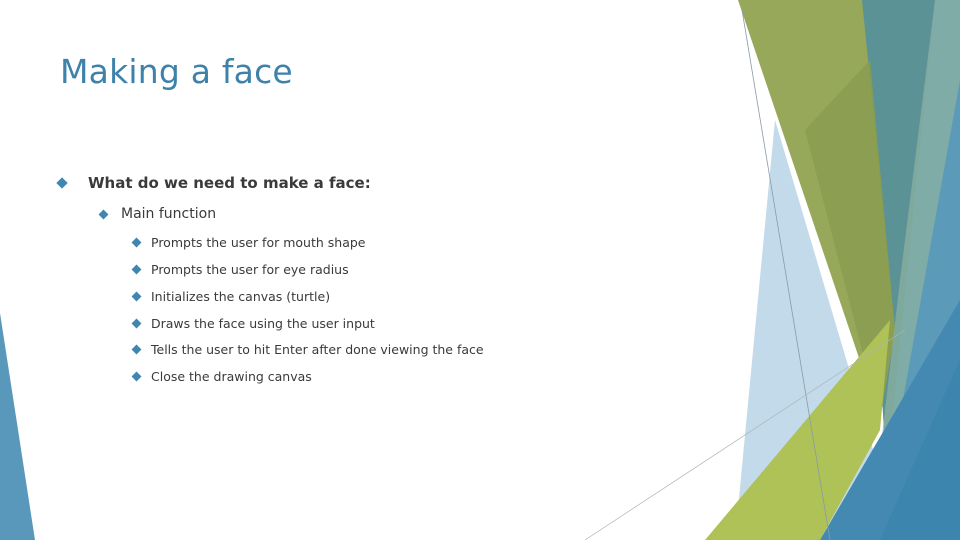 This screenshot has height=540, width=960. Describe the element at coordinates (258, 242) in the screenshot. I see `bullet-text: Prompts the user for mouth shape` at that location.